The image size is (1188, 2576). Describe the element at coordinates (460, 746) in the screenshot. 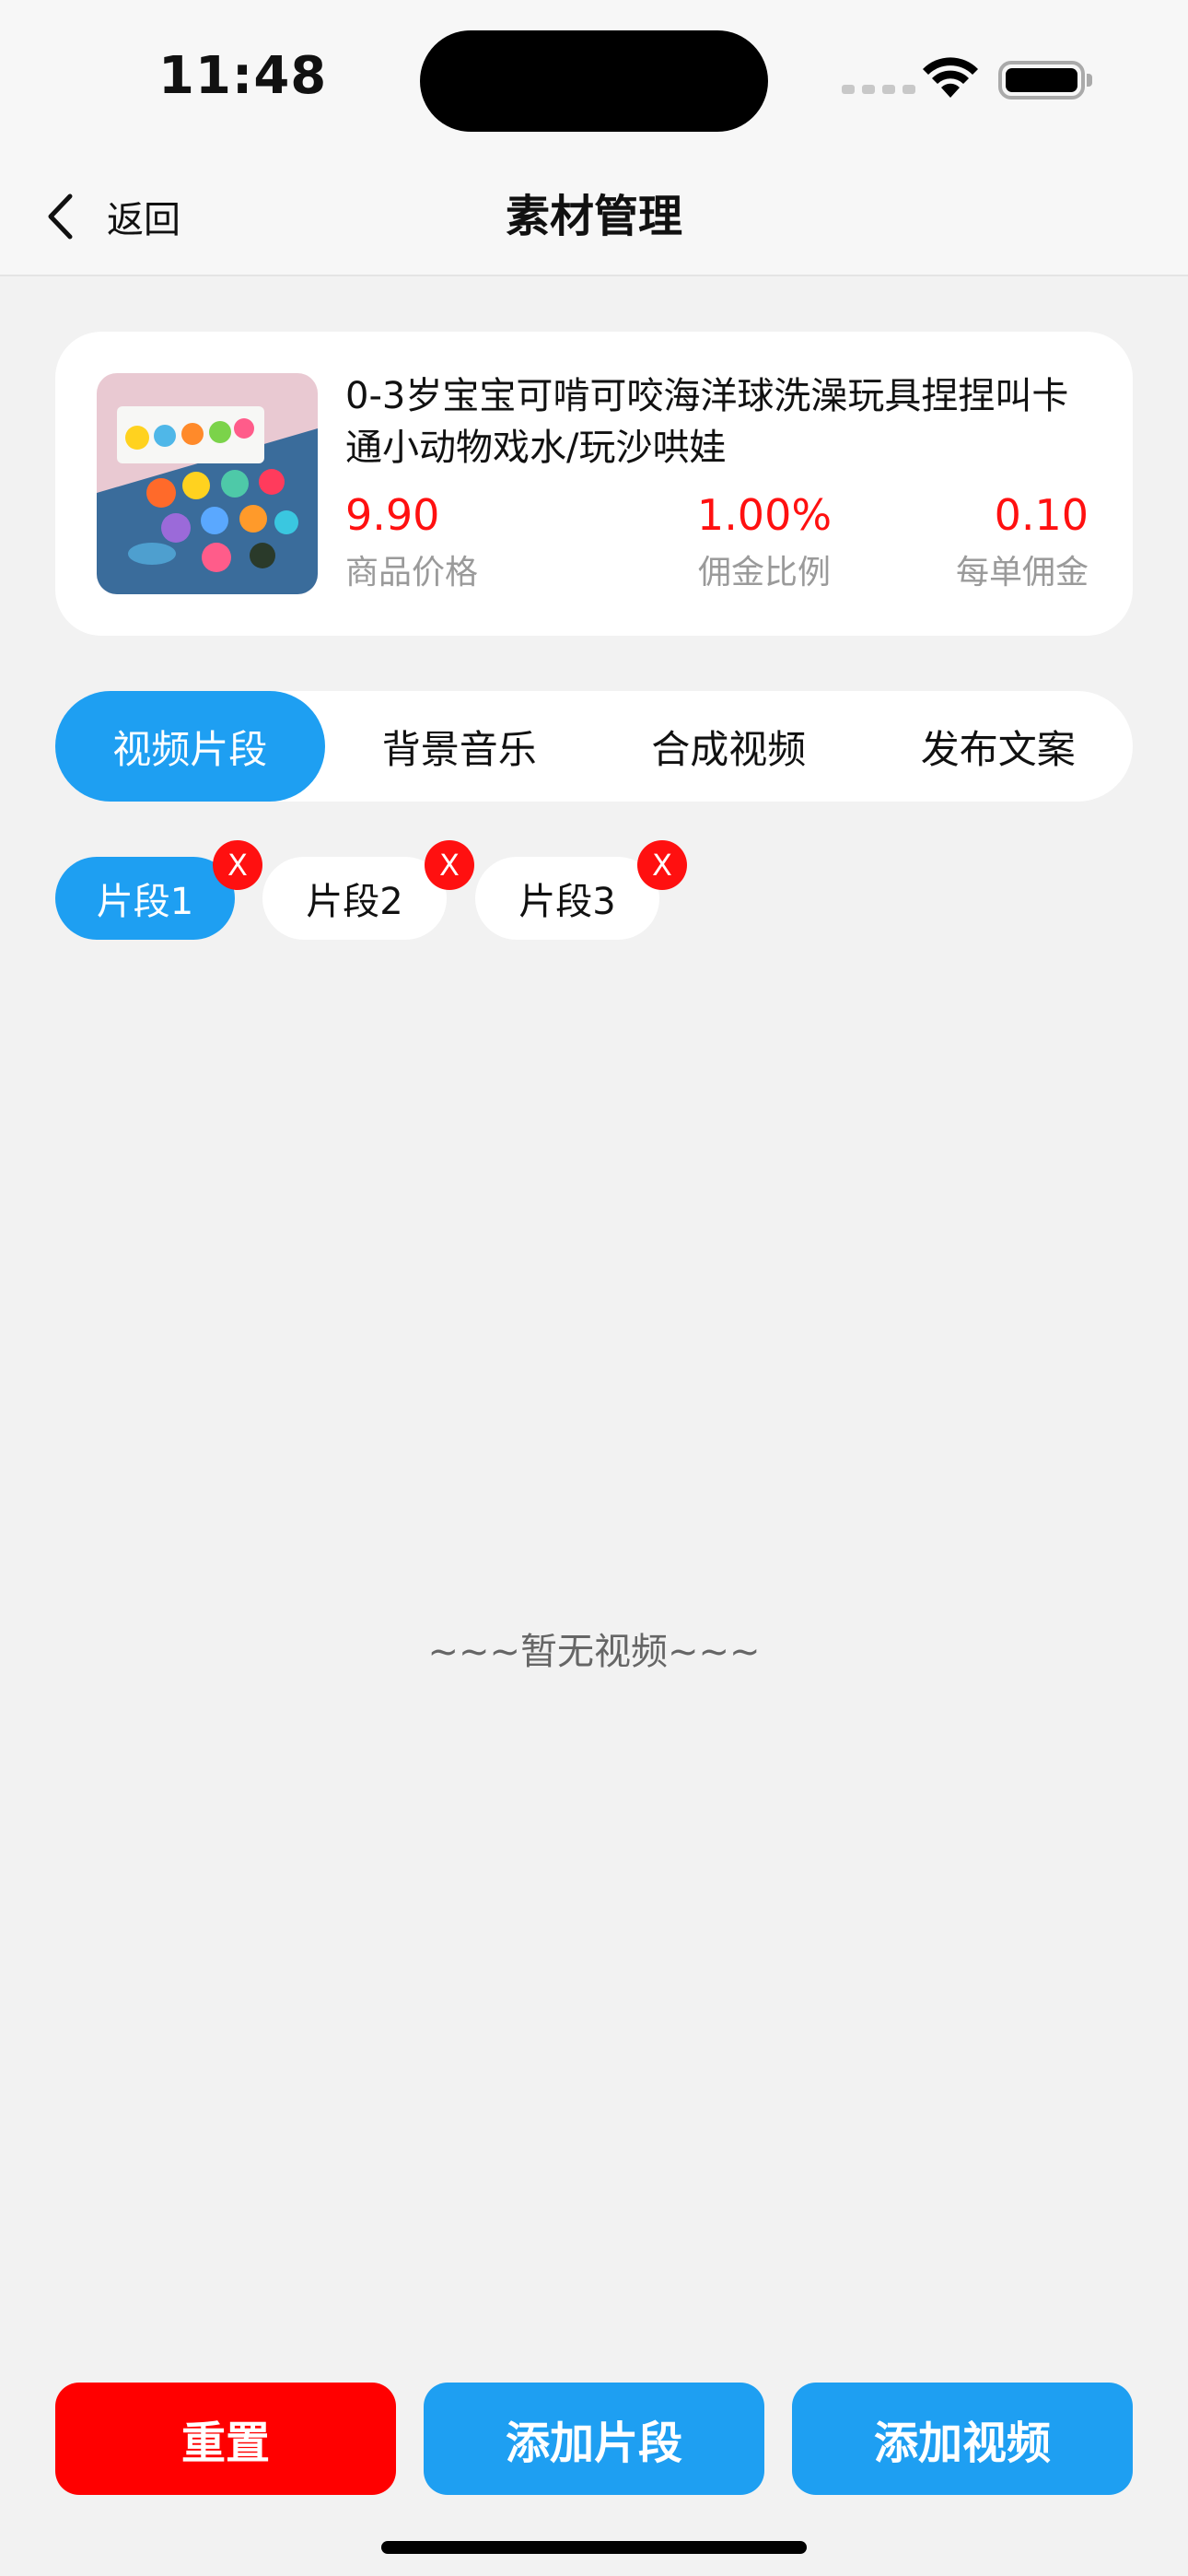

I see `tab-background-music: 背景音乐` at that location.